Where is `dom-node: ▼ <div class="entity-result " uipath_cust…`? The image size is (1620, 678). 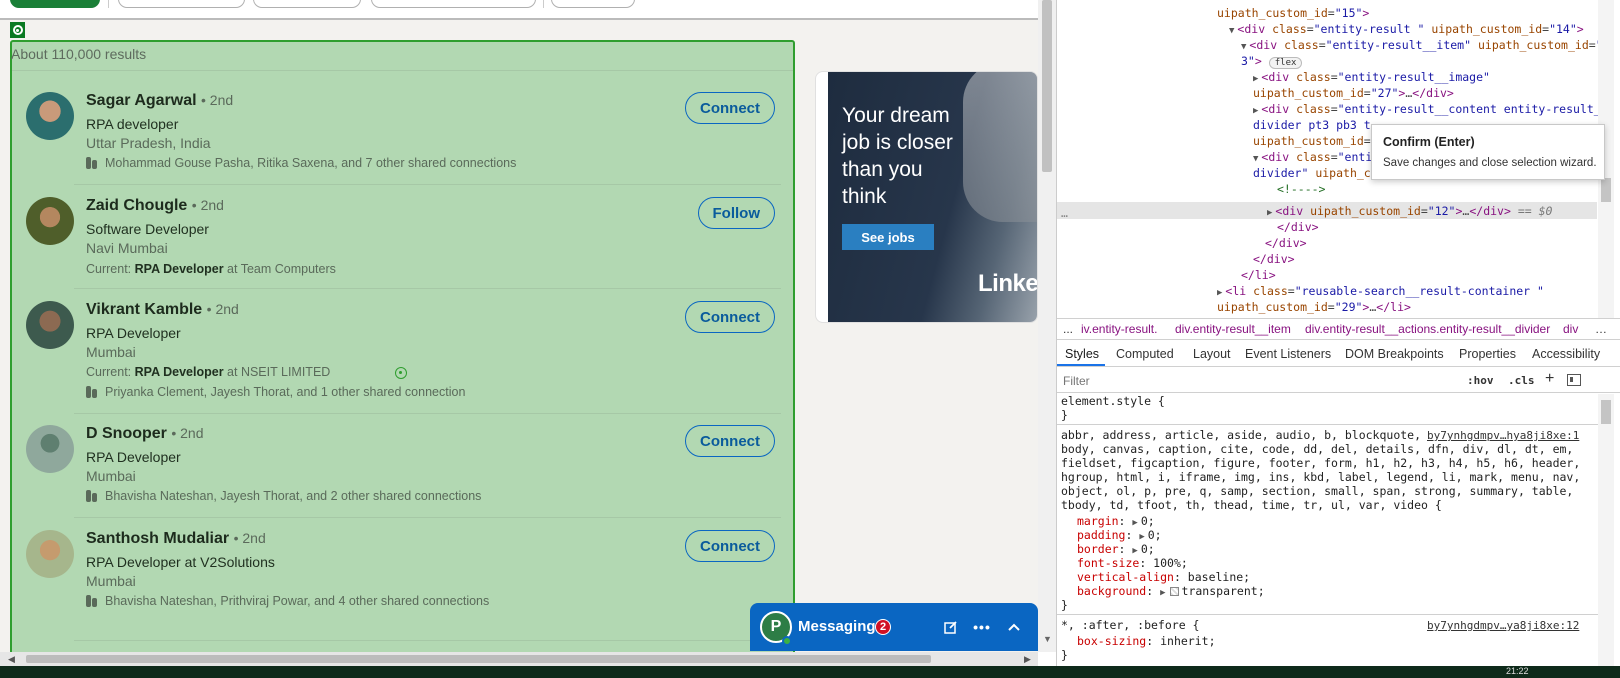 dom-node: ▼ <div class="entity-result " uipath_cust… is located at coordinates (1406, 29).